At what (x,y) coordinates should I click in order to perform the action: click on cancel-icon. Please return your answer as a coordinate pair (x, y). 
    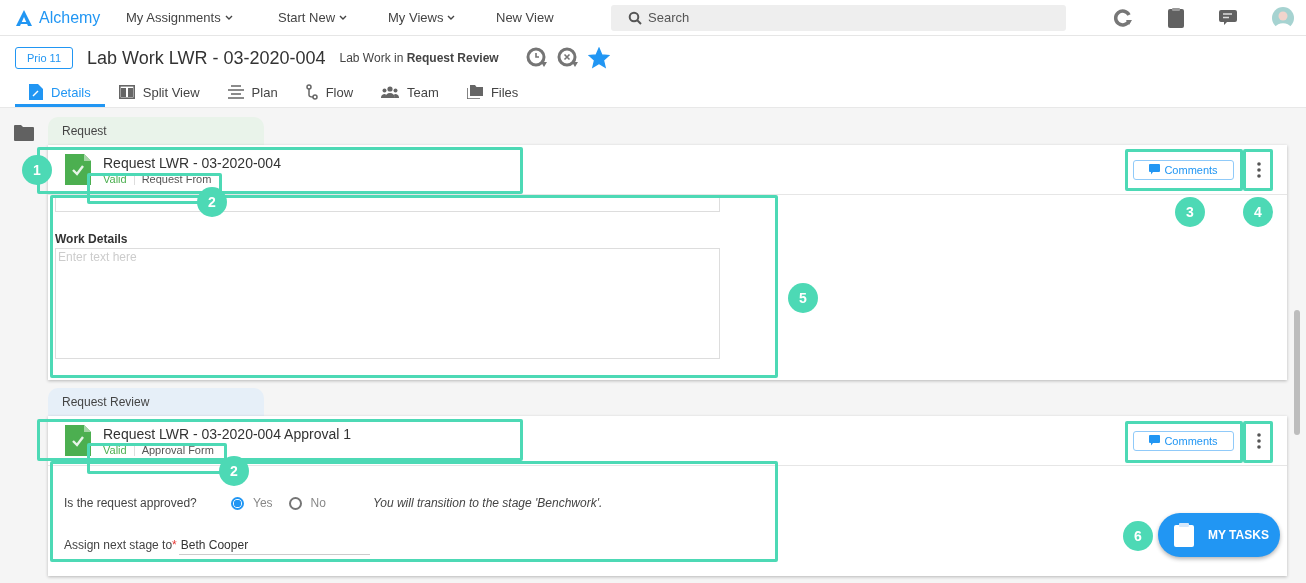
    Looking at the image, I should click on (567, 58).